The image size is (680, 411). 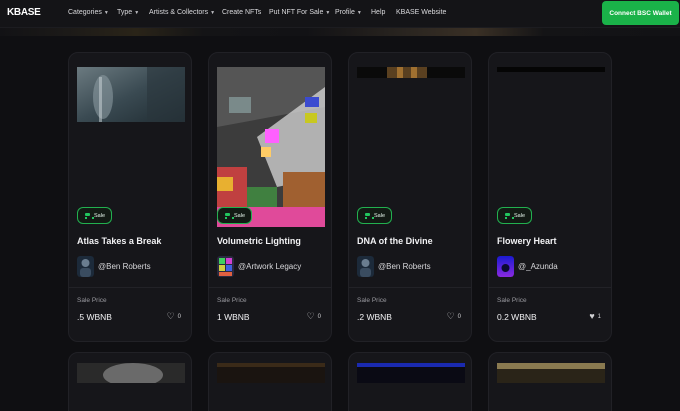 What do you see at coordinates (340, 32) in the screenshot?
I see `banner-strip` at bounding box center [340, 32].